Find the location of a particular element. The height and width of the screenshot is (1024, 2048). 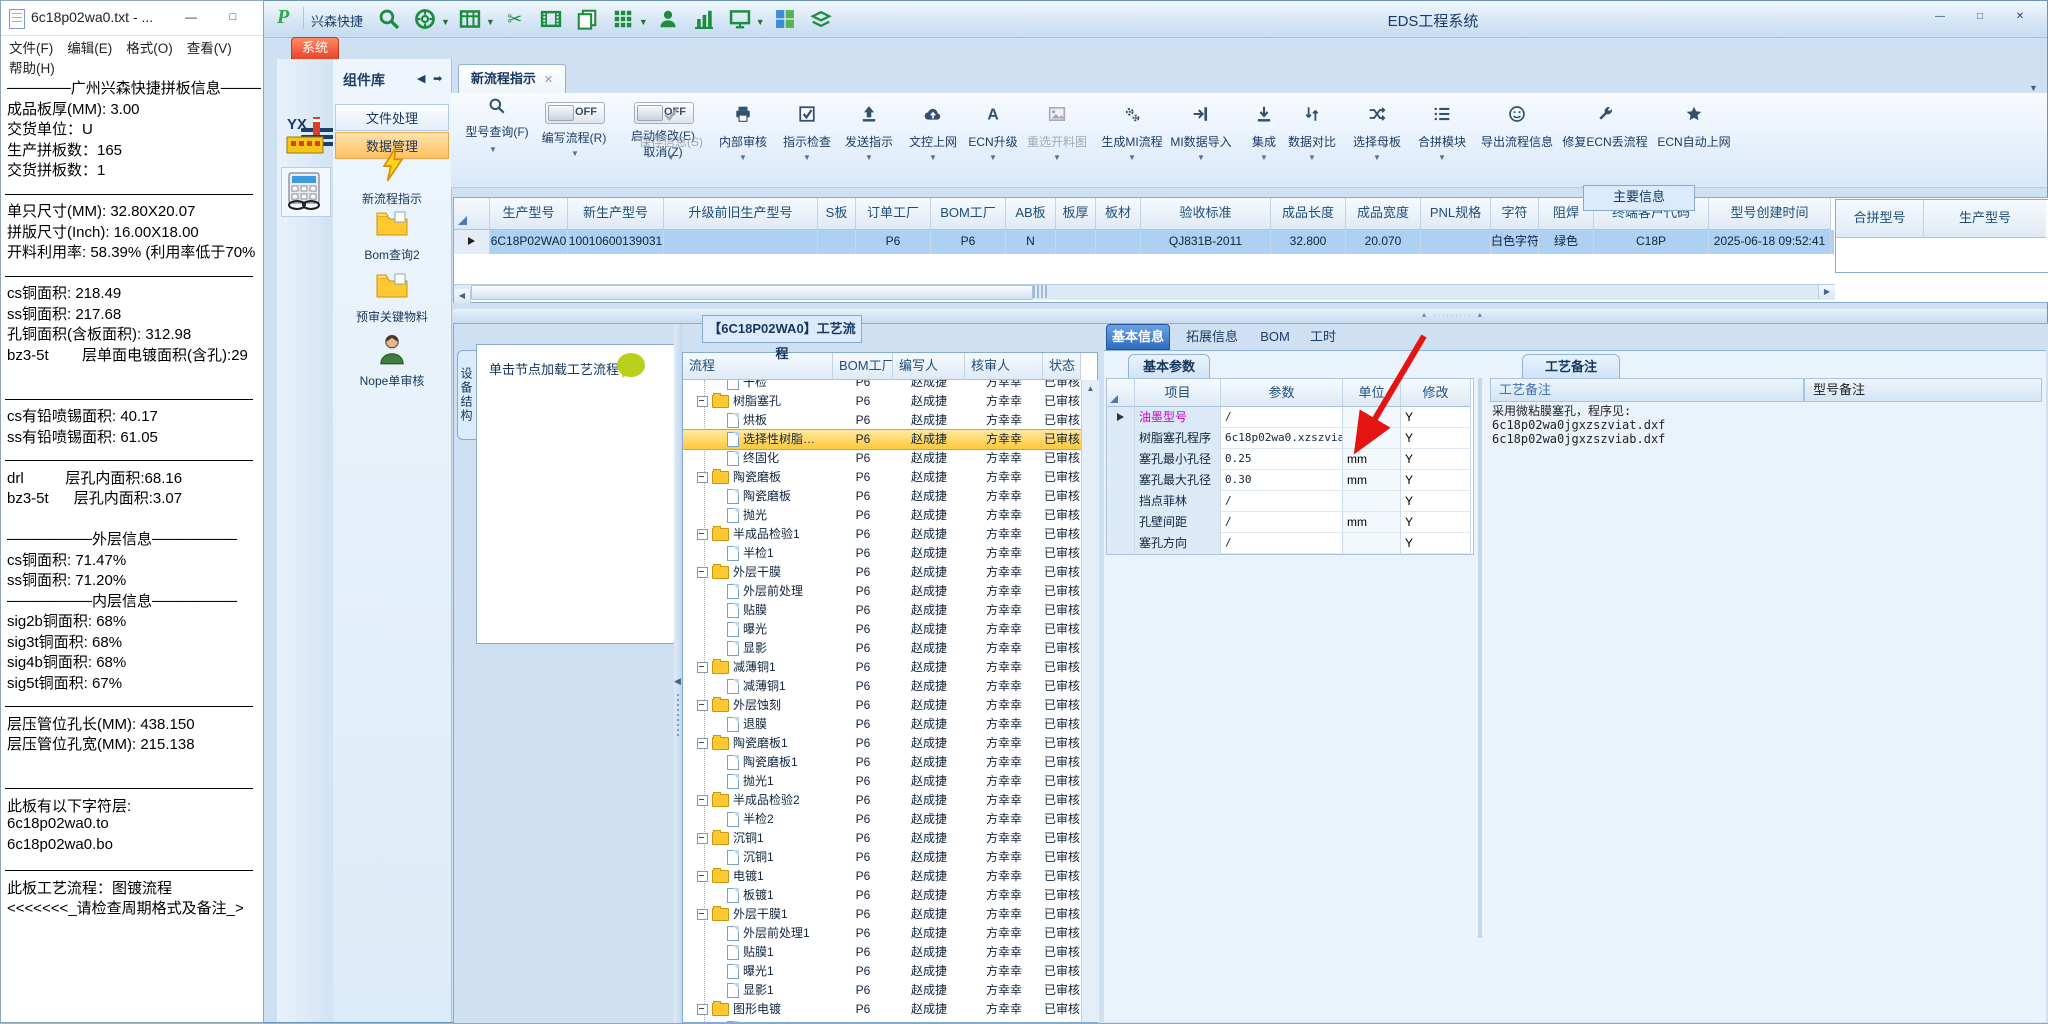

tree-row: 外层干膜 P6 赵成捷 方幸幸 已审核 is located at coordinates (882, 572).